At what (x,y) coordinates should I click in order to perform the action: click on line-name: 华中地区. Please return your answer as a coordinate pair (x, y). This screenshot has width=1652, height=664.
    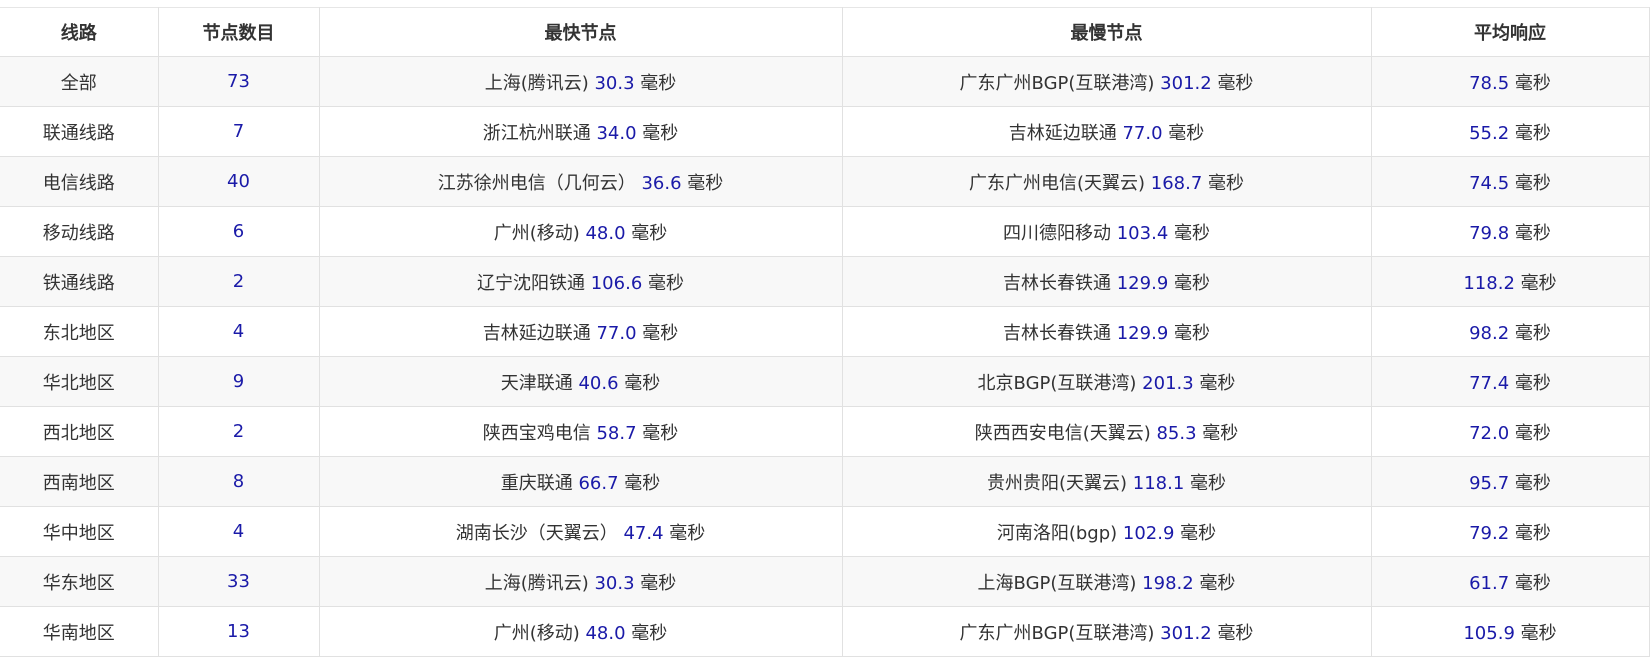
    Looking at the image, I should click on (78, 533).